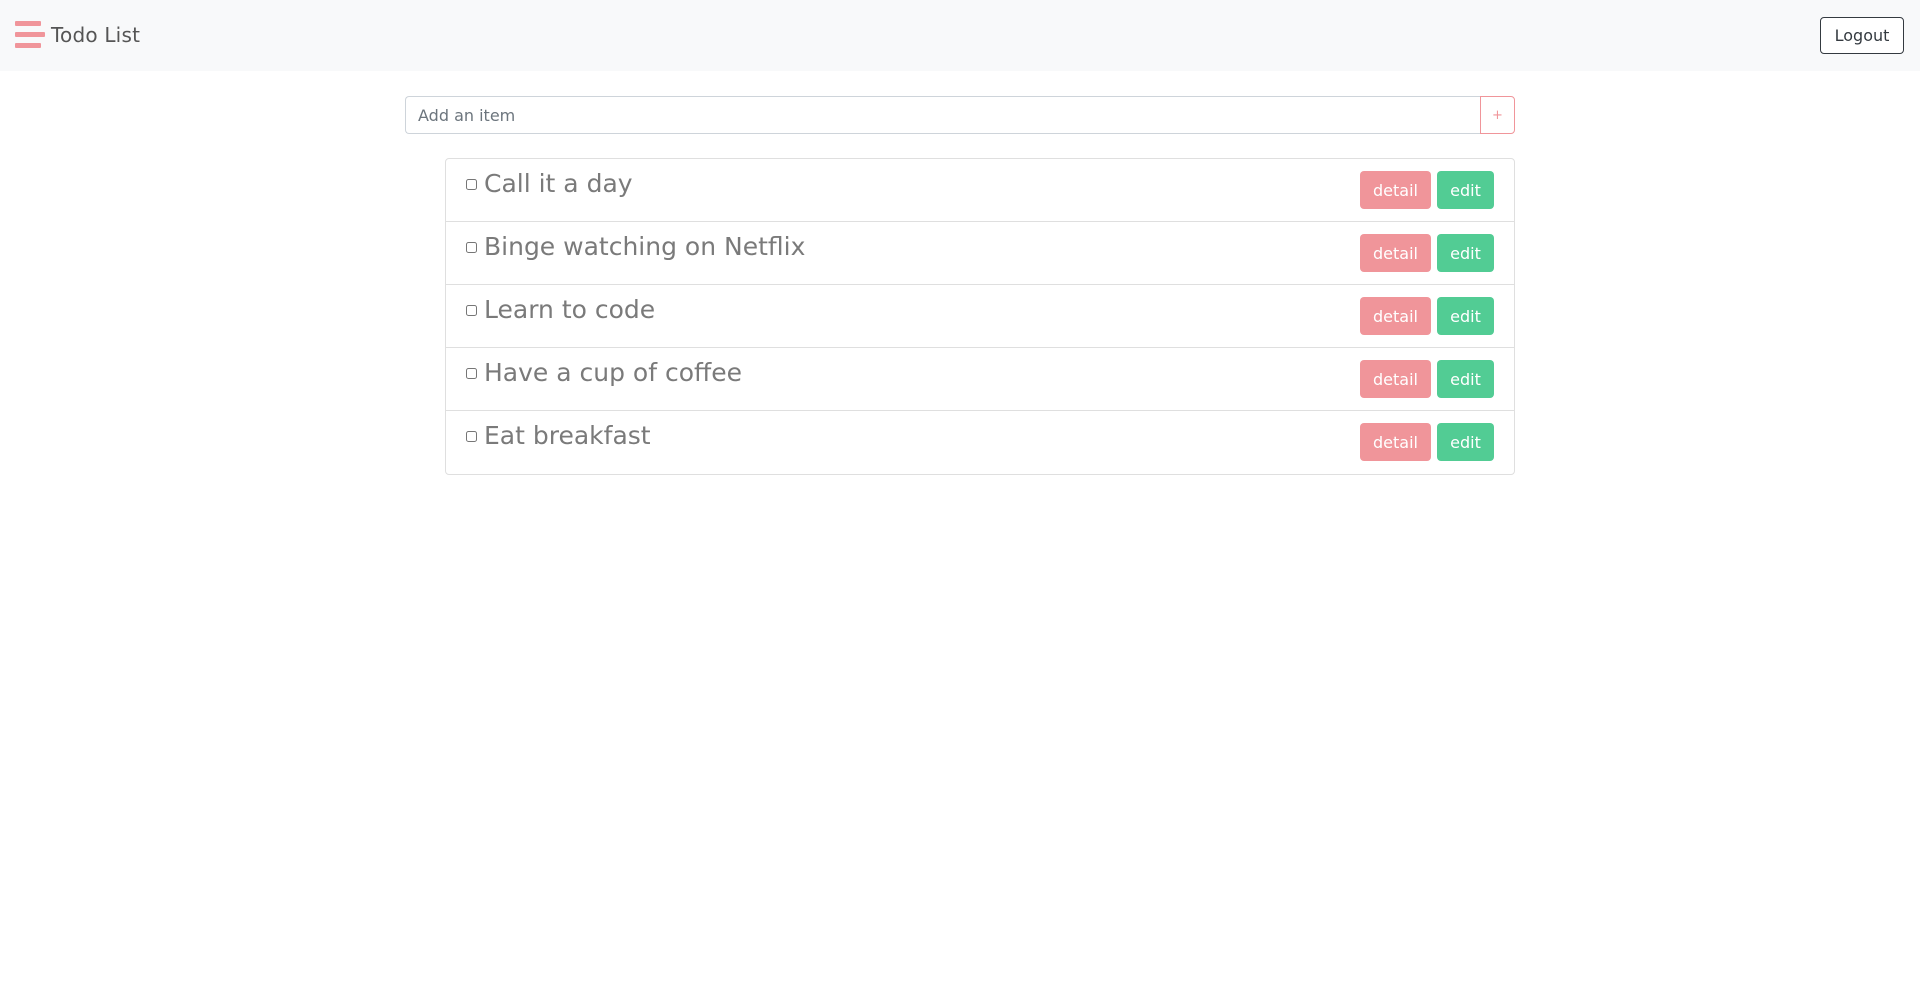 The image size is (1920, 985). I want to click on todo-text: Call it a day, so click(558, 183).